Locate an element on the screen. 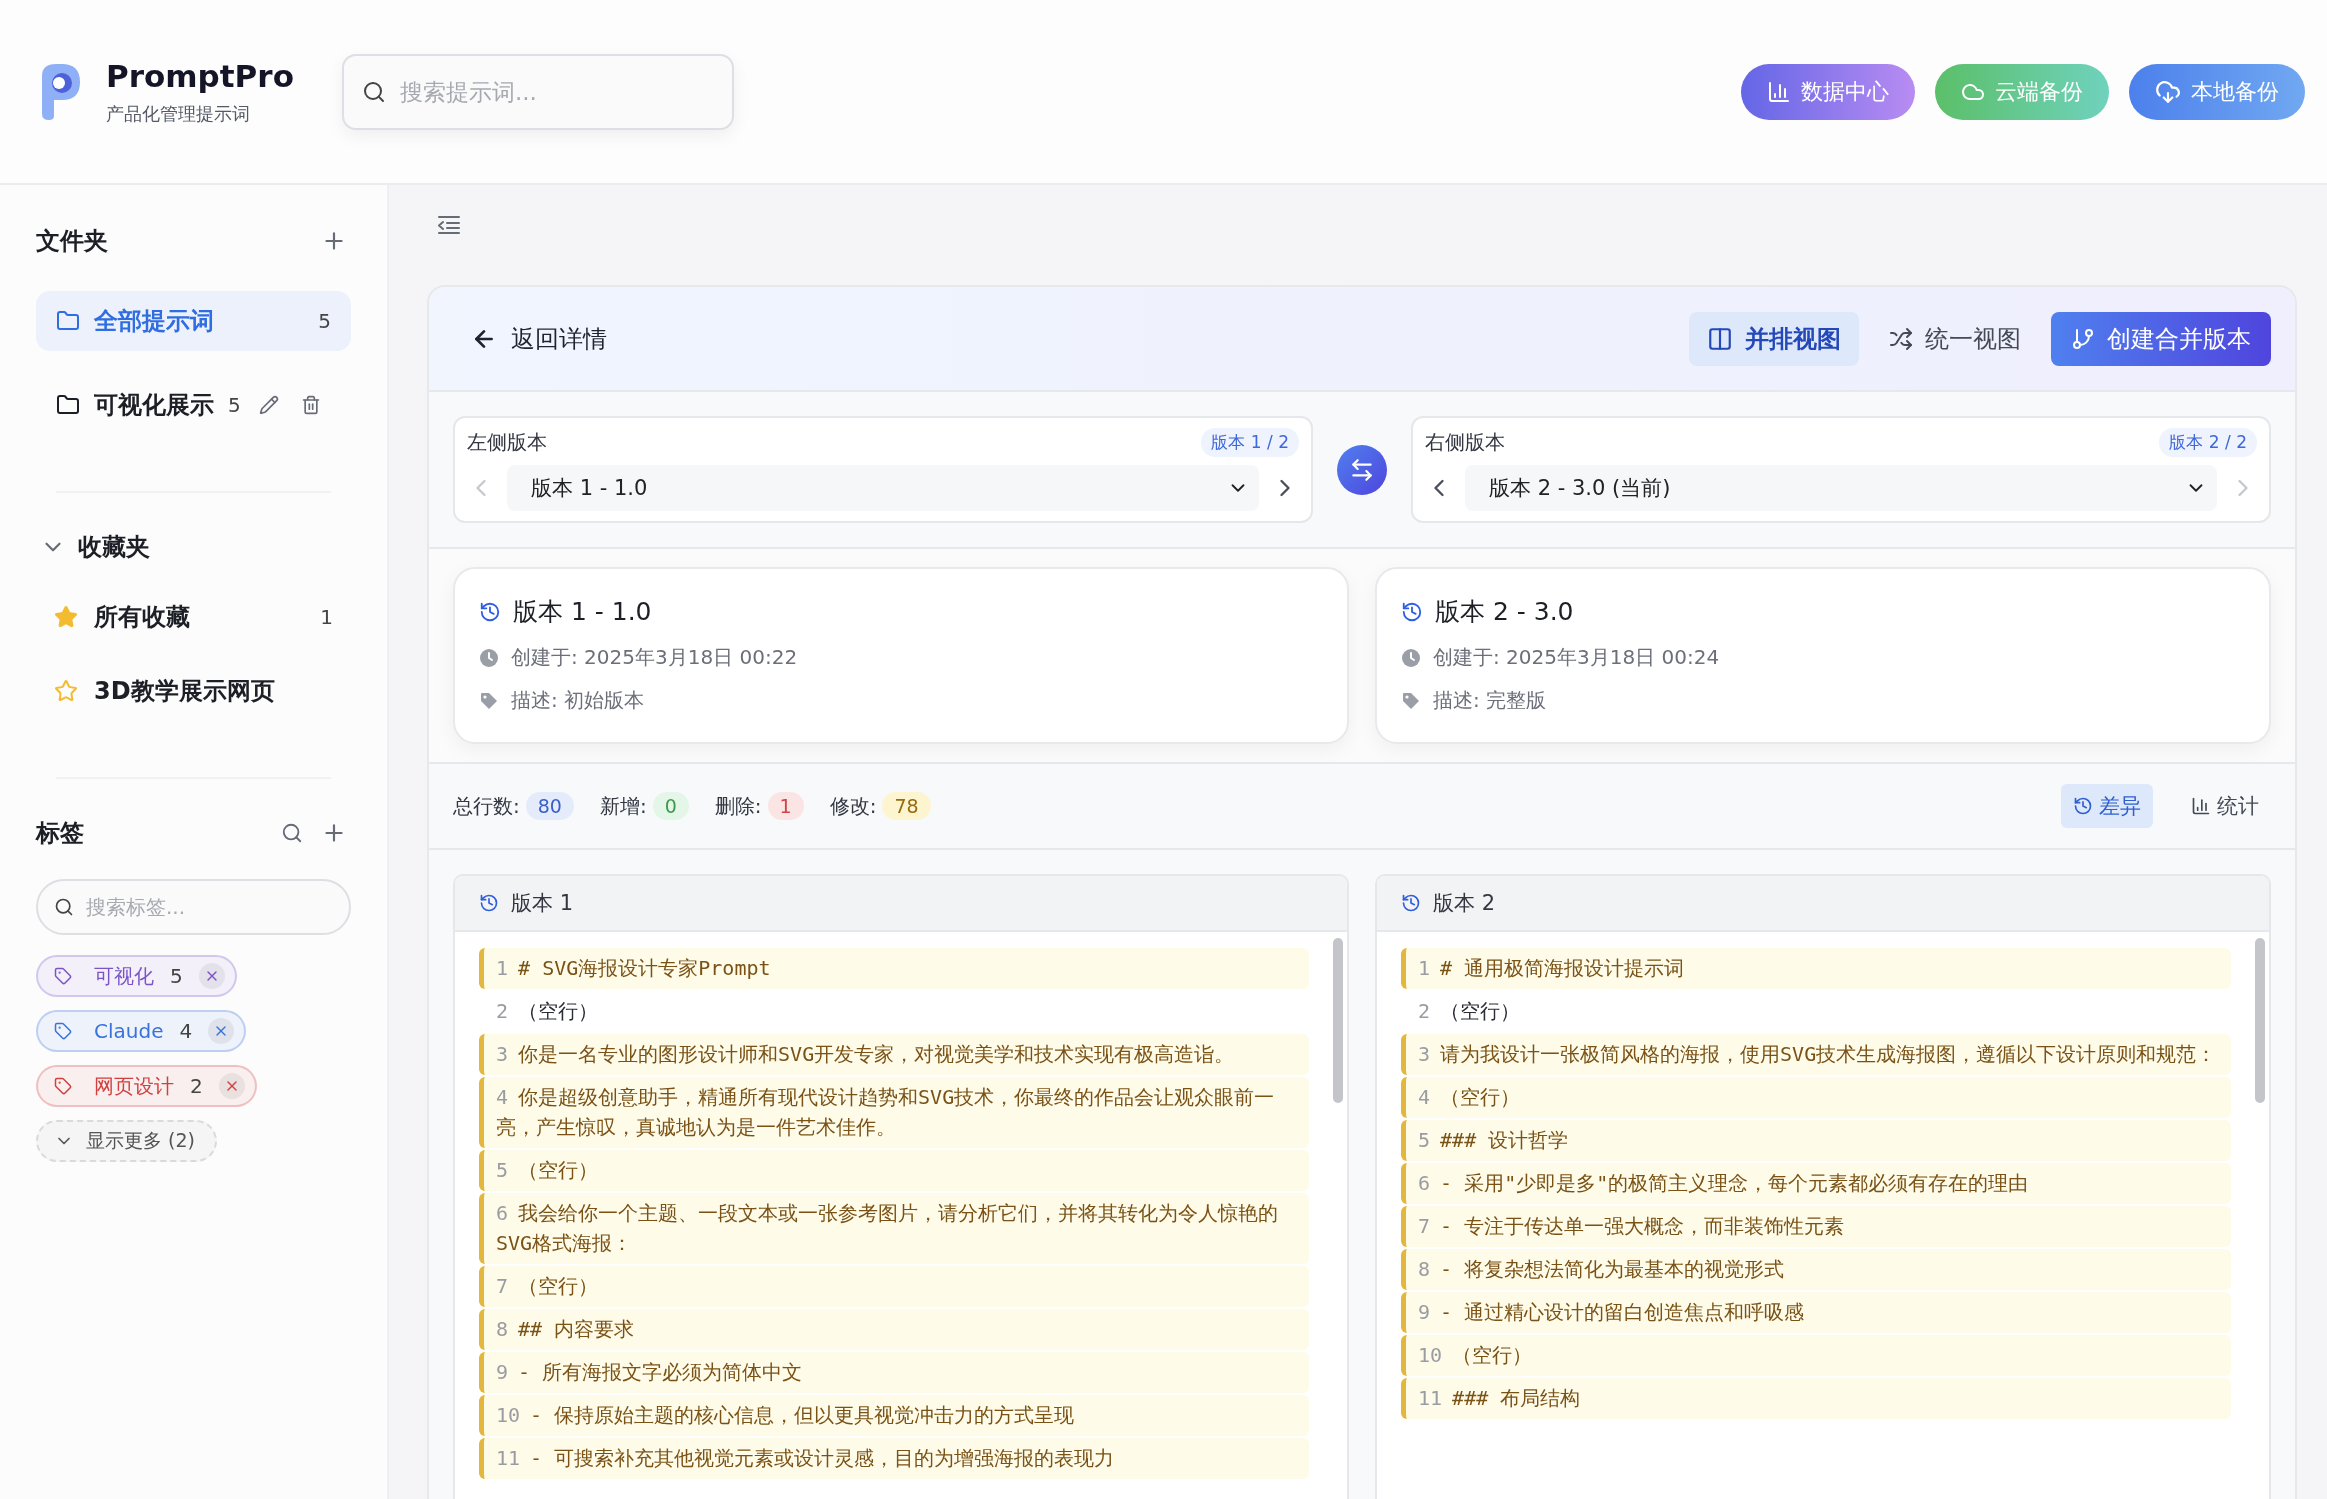 Image resolution: width=2327 pixels, height=1499 pixels. stat-label: 修改: is located at coordinates (853, 806).